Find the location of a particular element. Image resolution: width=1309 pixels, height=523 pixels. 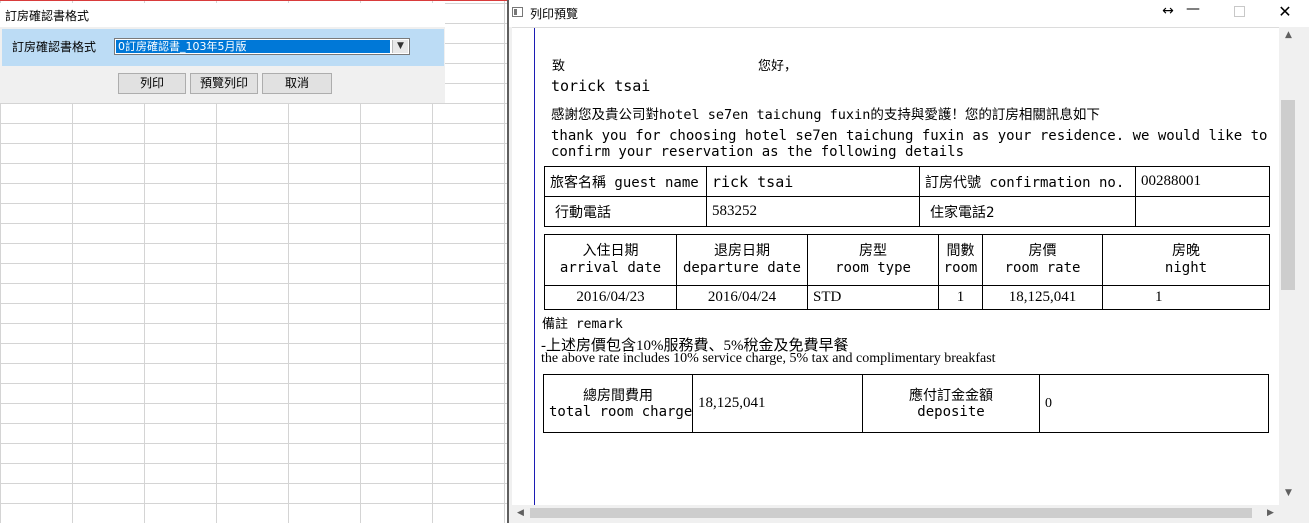

total-value: 18,125,041 is located at coordinates (777, 403).